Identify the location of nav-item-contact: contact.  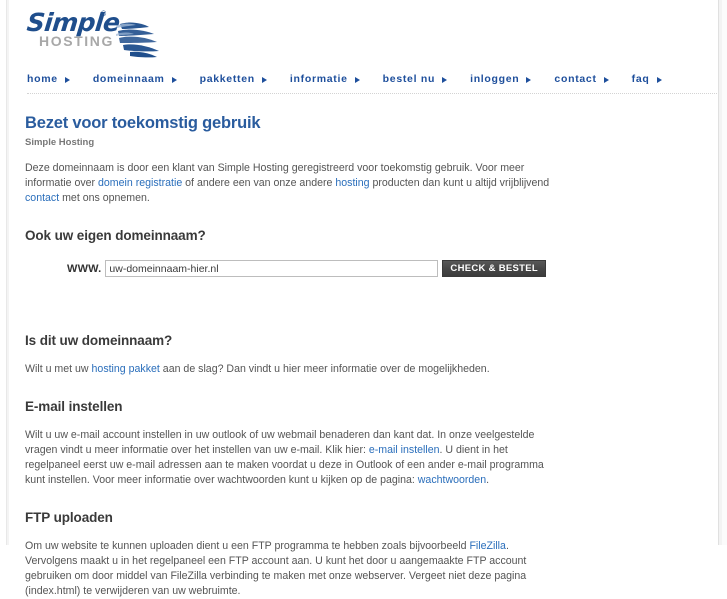
(581, 79).